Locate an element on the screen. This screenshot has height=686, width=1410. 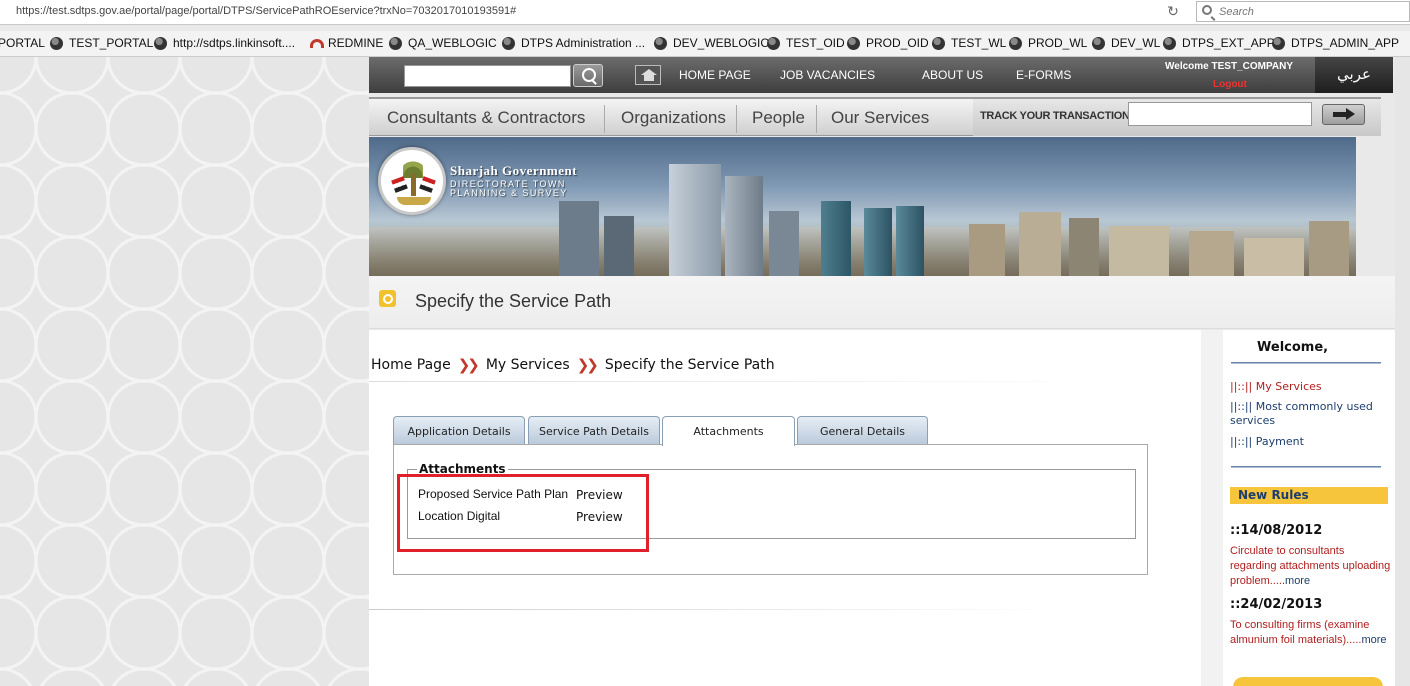
redmine-icon is located at coordinates (317, 43).